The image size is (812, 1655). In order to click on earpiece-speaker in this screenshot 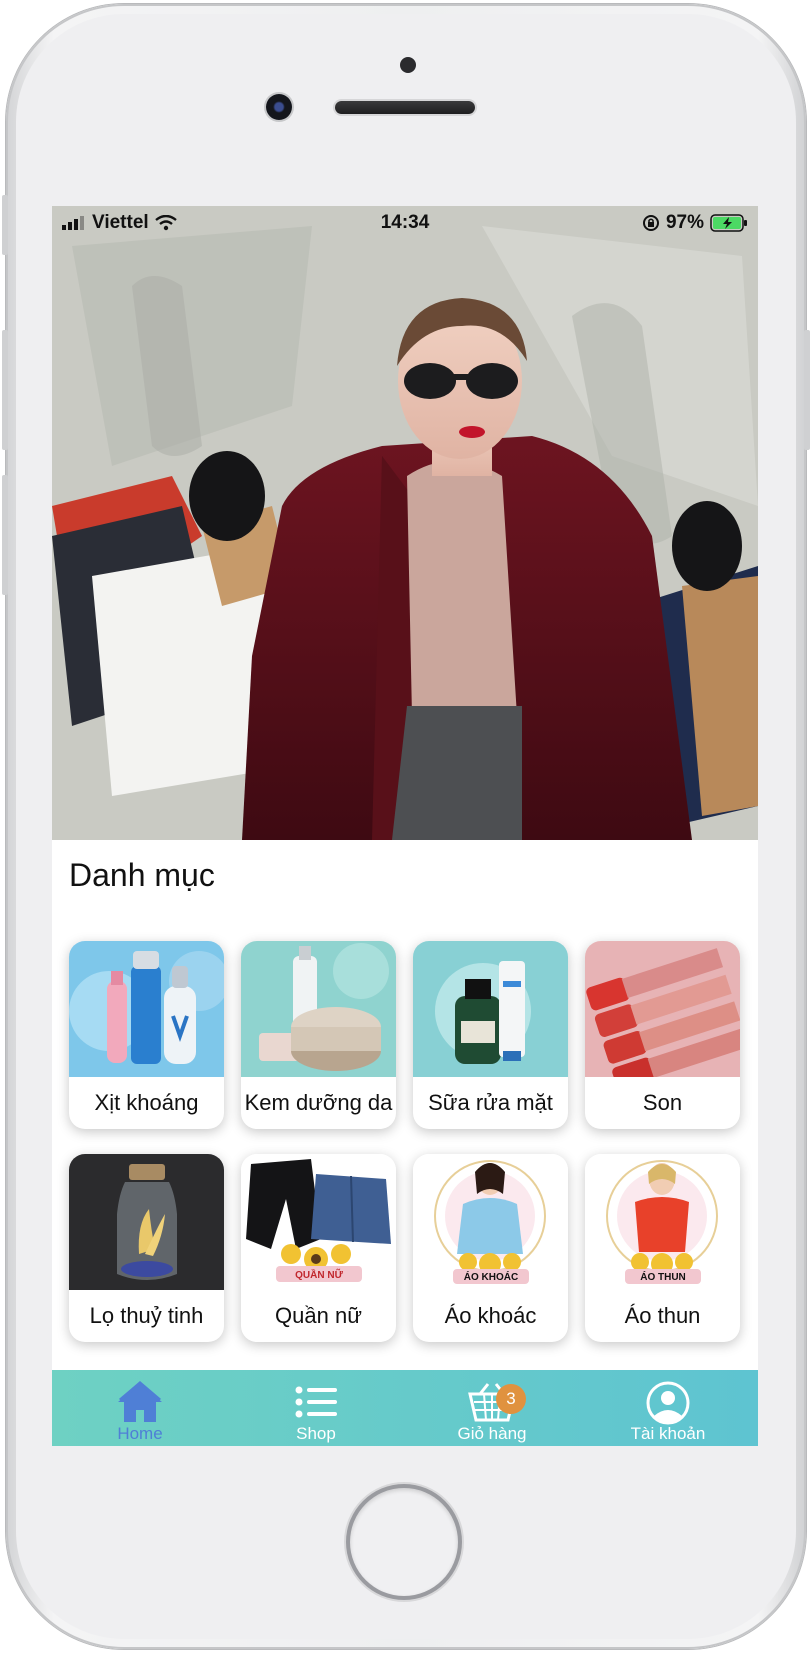, I will do `click(405, 107)`.